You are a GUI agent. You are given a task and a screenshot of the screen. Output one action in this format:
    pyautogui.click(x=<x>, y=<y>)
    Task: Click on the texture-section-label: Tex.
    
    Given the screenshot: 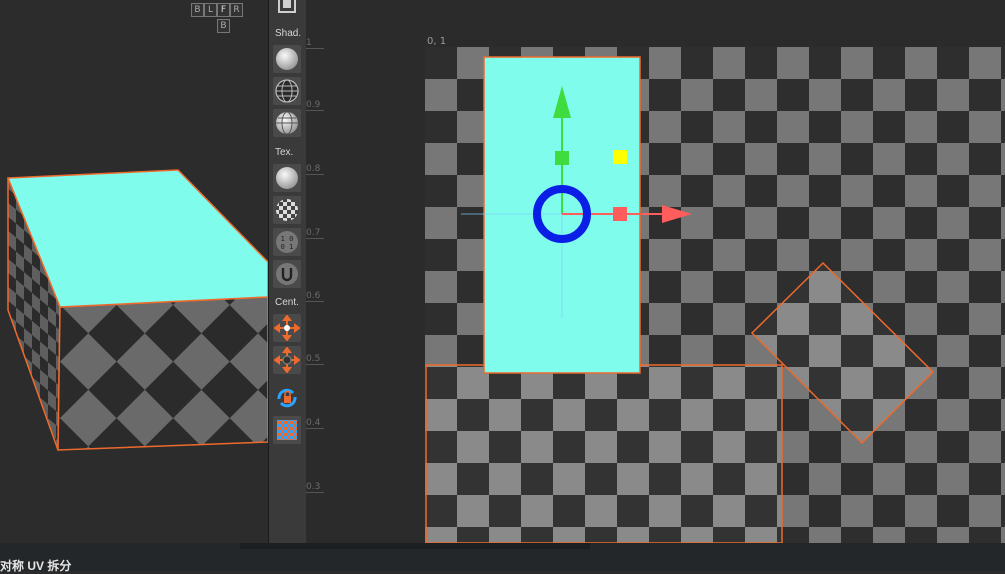 What is the action you would take?
    pyautogui.click(x=284, y=152)
    